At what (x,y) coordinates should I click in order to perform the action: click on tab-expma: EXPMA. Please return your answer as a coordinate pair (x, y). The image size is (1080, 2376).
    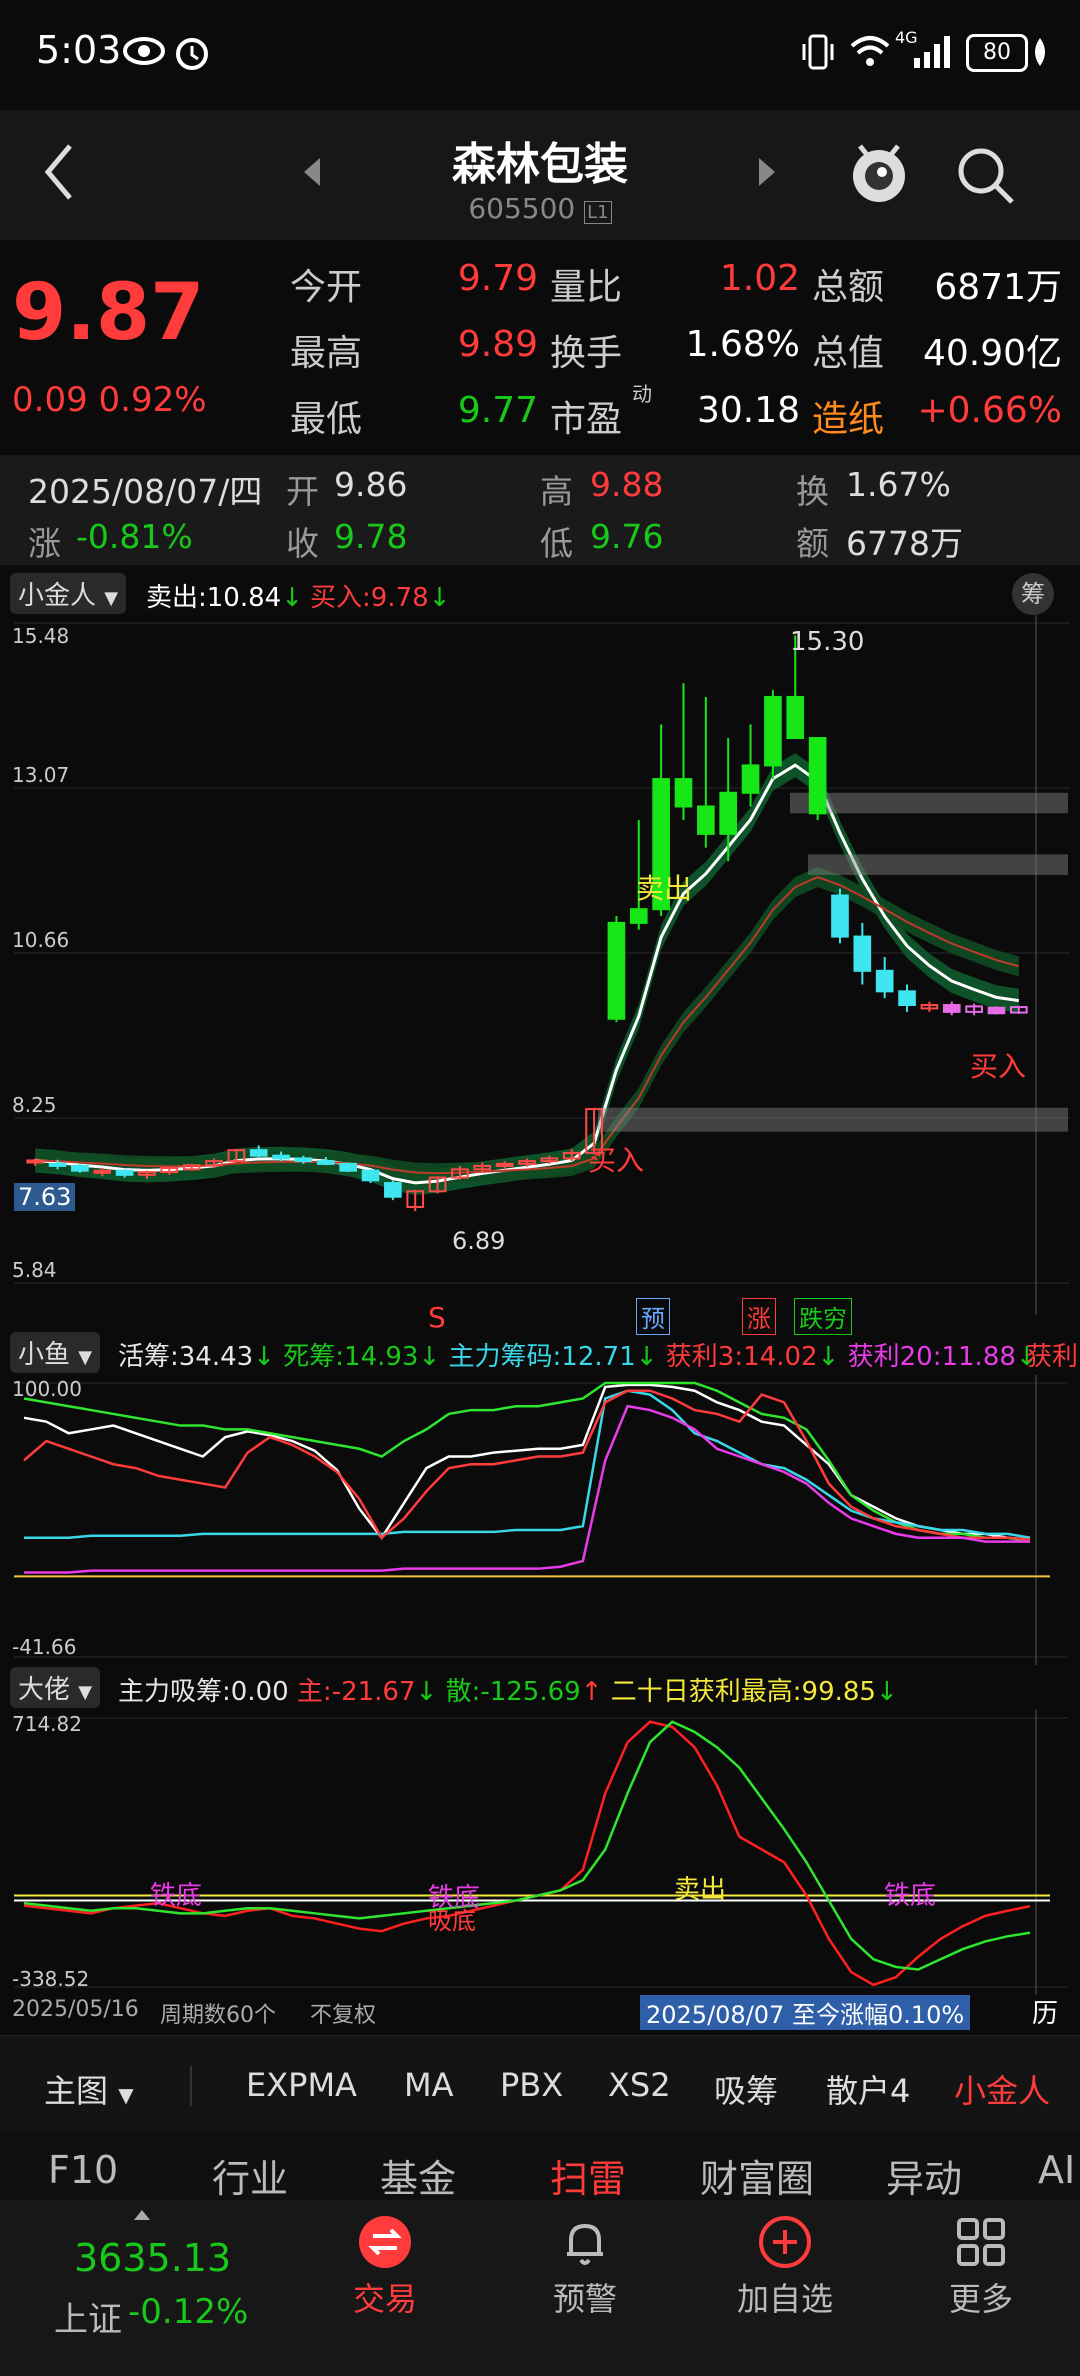
    Looking at the image, I should click on (301, 2085).